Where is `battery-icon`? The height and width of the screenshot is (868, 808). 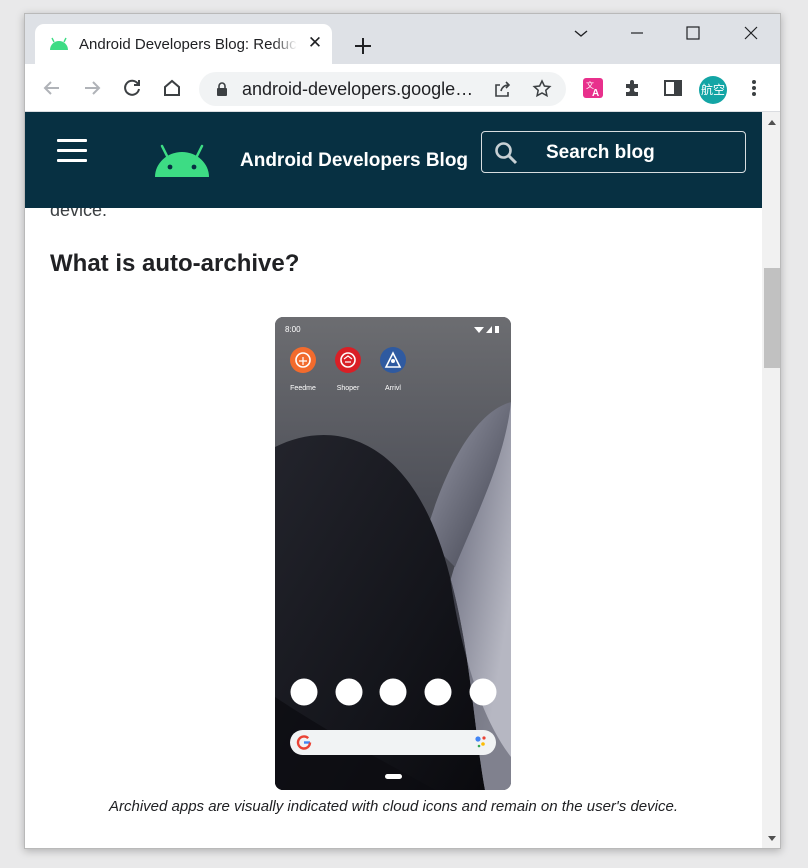 battery-icon is located at coordinates (497, 329).